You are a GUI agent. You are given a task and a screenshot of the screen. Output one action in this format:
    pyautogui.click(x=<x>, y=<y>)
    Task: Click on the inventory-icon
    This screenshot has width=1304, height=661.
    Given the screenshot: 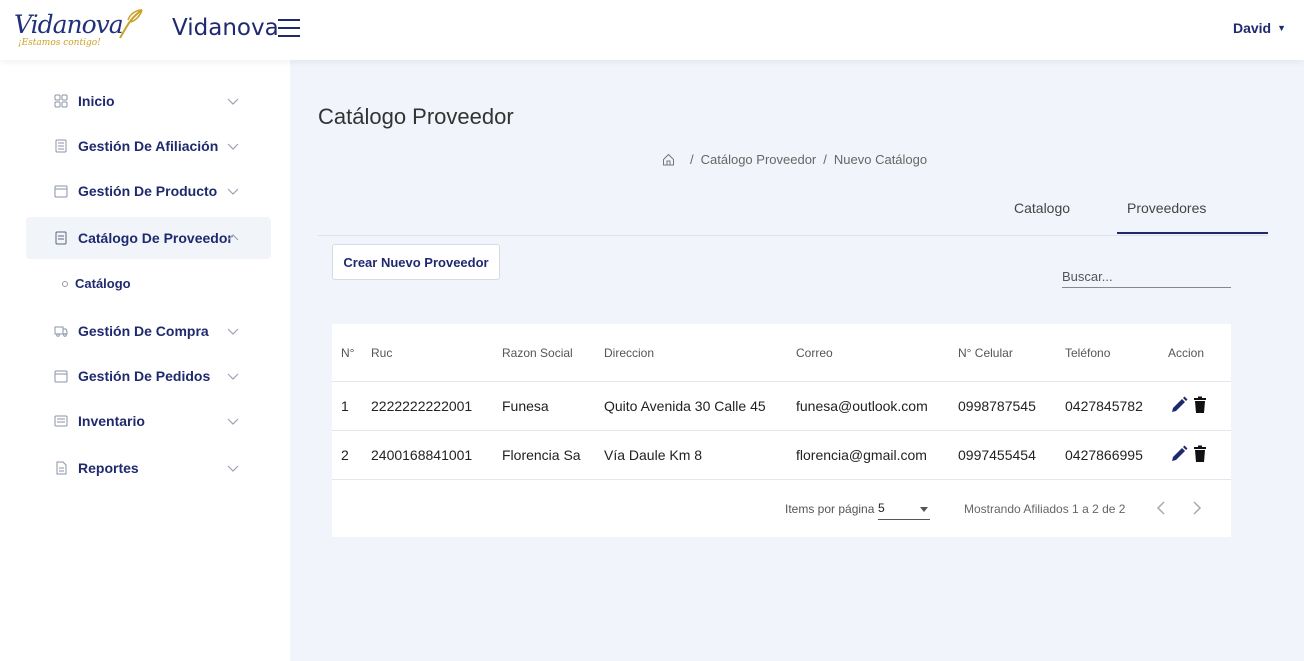 What is the action you would take?
    pyautogui.click(x=61, y=421)
    